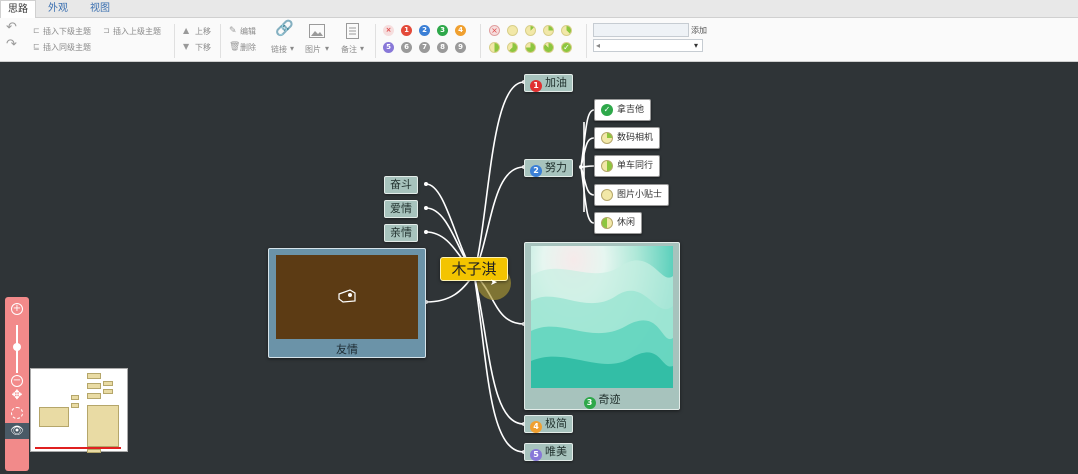  Describe the element at coordinates (58, 9) in the screenshot. I see `tab-appearance: 外观` at that location.